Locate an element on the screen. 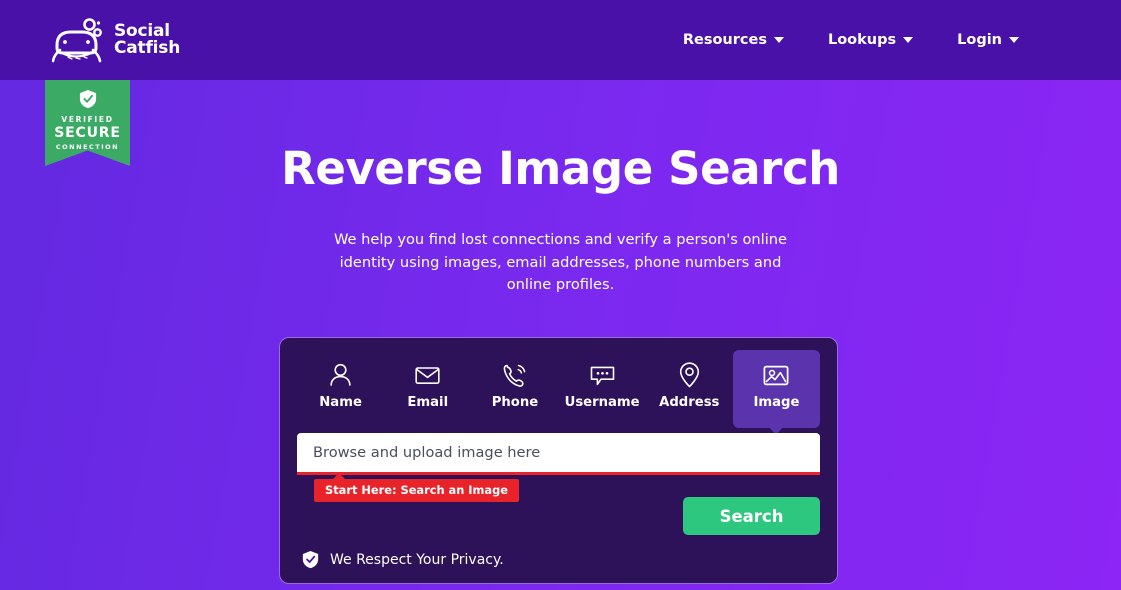 The width and height of the screenshot is (1121, 590). tab-label-image: Image is located at coordinates (776, 402).